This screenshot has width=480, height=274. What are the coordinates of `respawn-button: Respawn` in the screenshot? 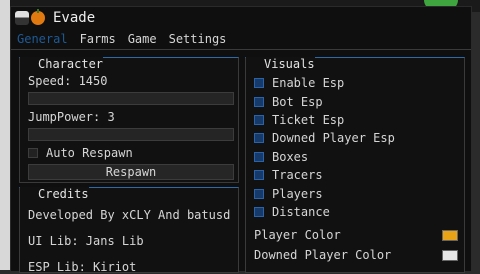 It's located at (131, 172).